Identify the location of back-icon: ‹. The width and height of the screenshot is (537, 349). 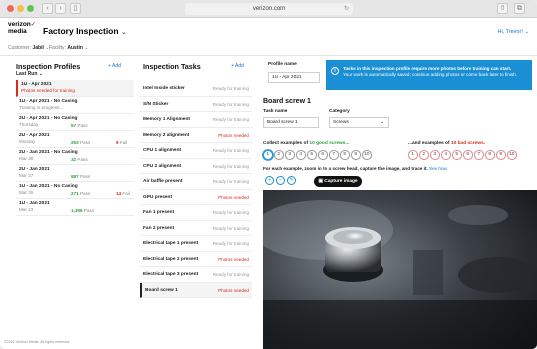
(47, 8).